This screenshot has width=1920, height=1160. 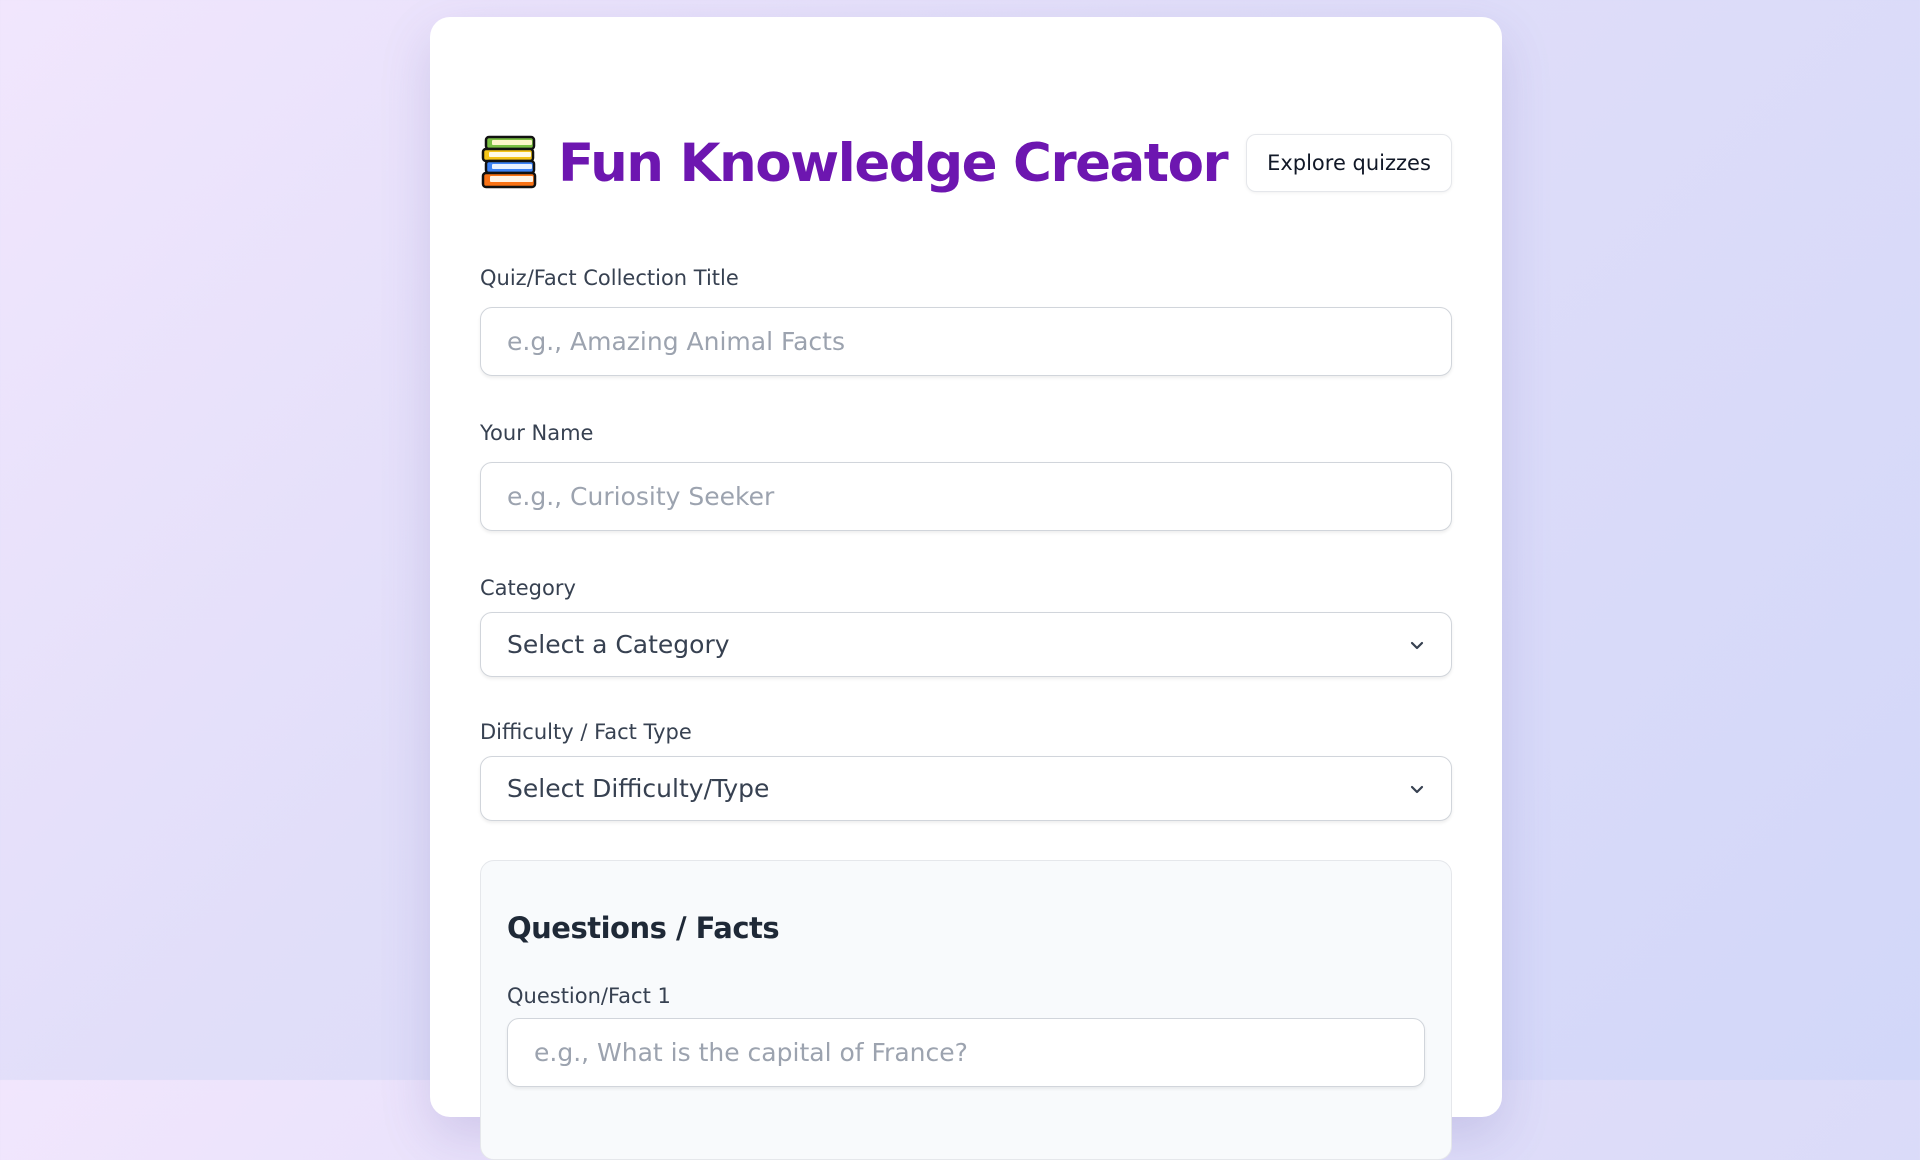 What do you see at coordinates (966, 788) in the screenshot?
I see `difficulty-select: Select Difficulty/Type` at bounding box center [966, 788].